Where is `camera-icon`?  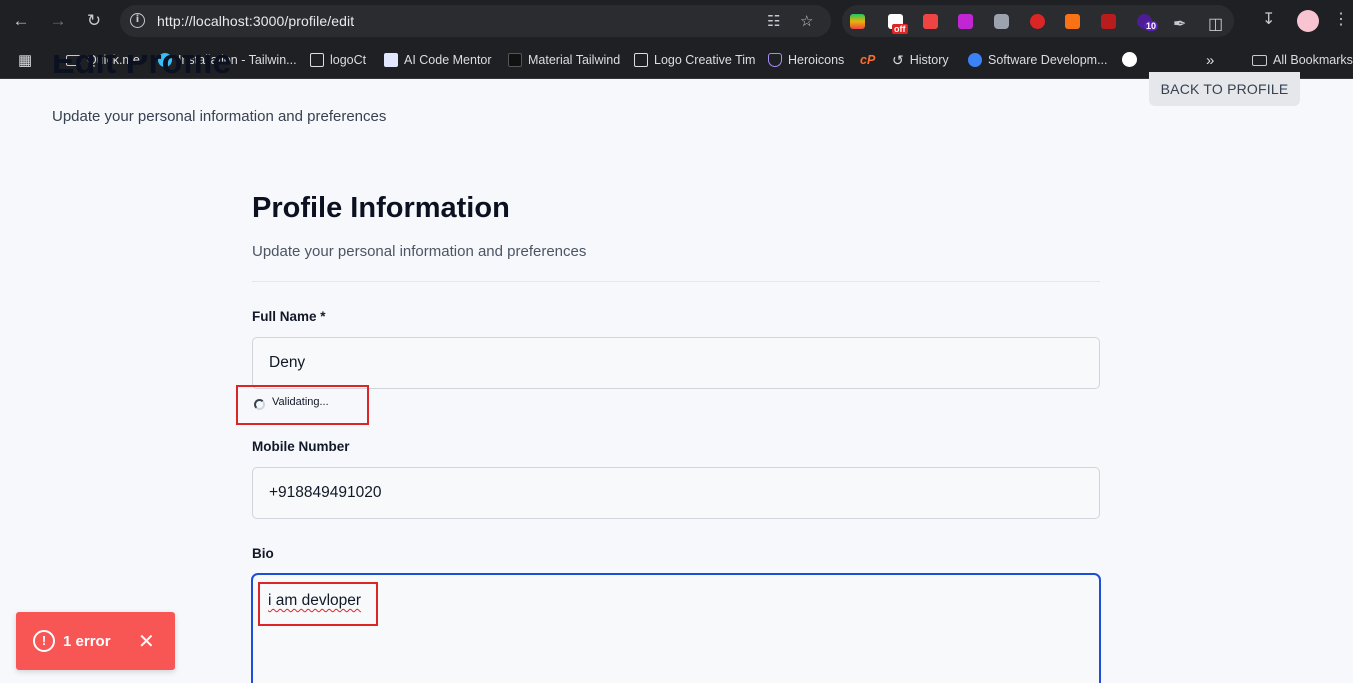
camera-icon is located at coordinates (1001, 21).